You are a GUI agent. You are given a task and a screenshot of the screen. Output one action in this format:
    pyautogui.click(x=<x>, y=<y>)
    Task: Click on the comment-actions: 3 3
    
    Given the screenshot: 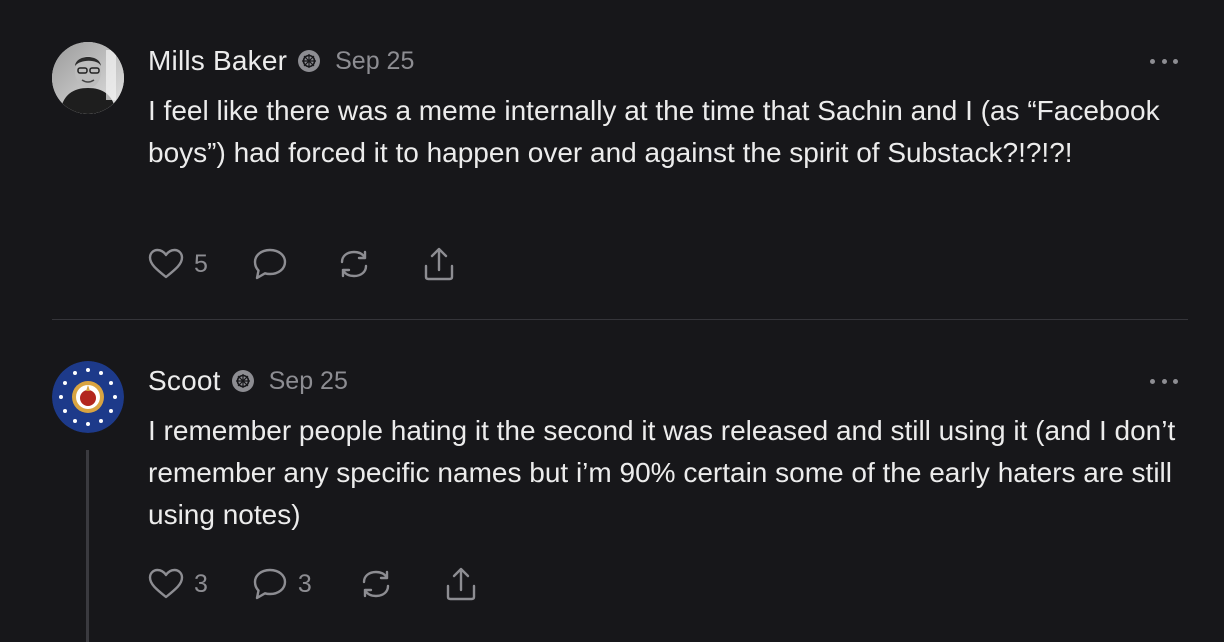 What is the action you would take?
    pyautogui.click(x=313, y=584)
    